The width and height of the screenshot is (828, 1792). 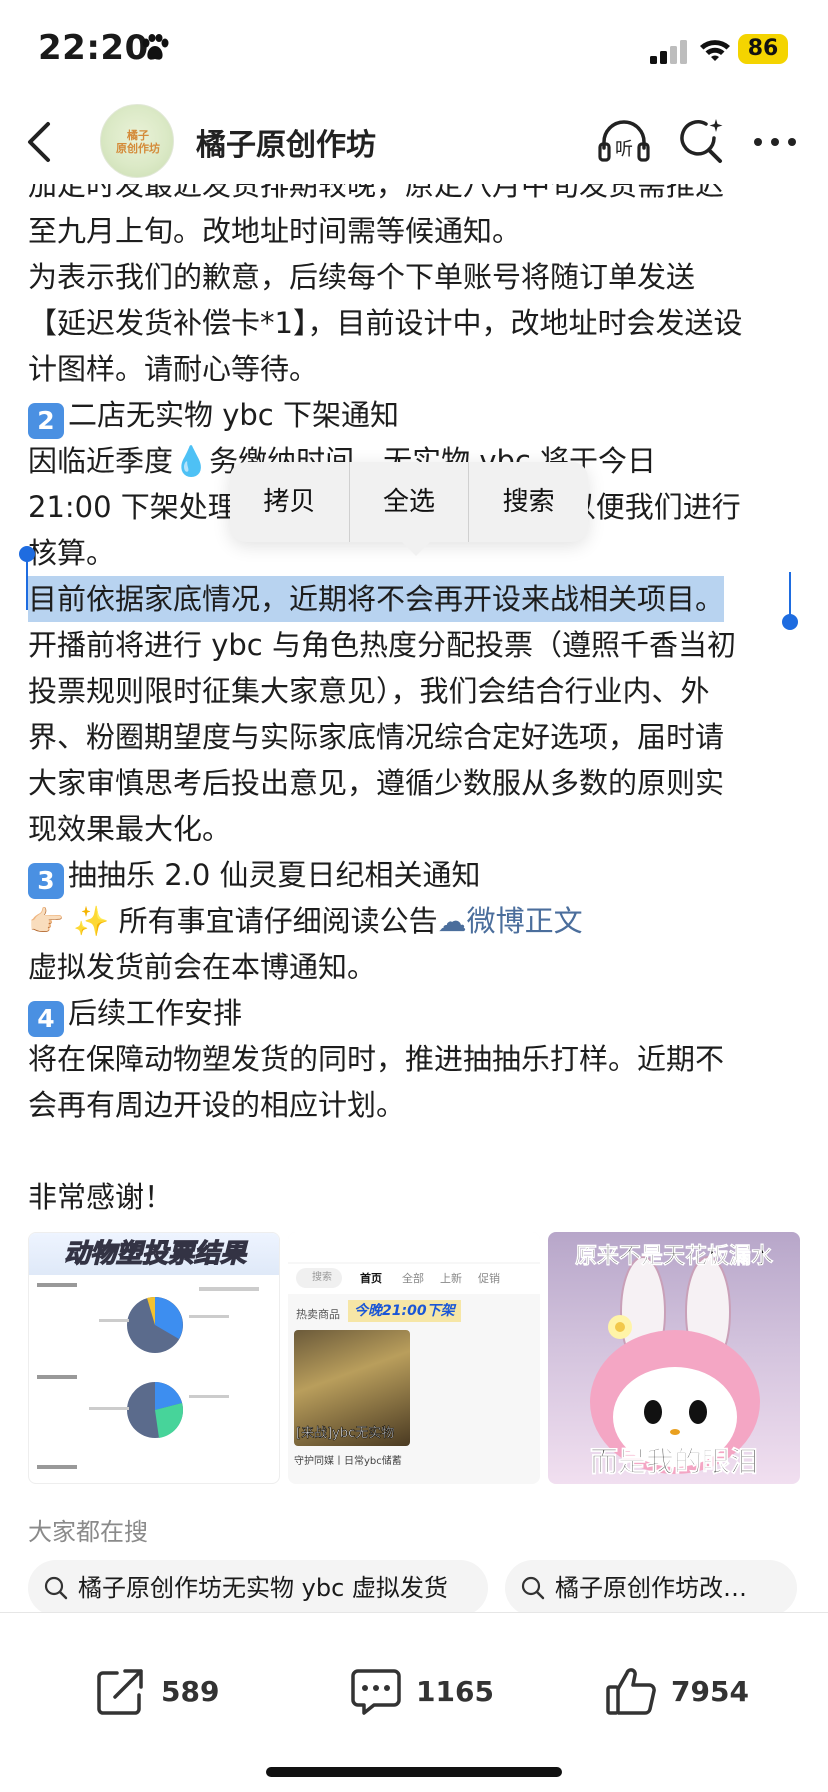 I want to click on share-count: 589, so click(x=190, y=1691).